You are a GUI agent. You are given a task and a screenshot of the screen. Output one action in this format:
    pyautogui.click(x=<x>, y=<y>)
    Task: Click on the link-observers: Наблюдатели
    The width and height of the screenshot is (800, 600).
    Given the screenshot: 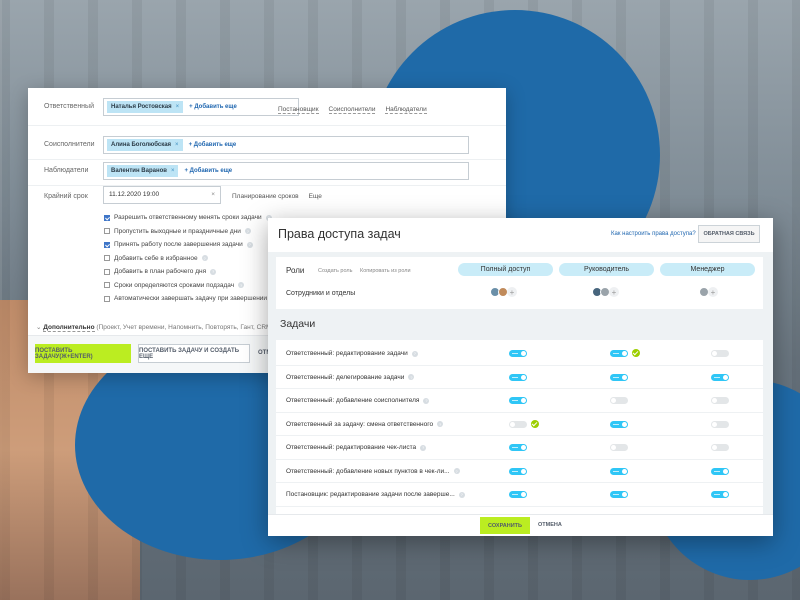 What is the action you would take?
    pyautogui.click(x=406, y=110)
    